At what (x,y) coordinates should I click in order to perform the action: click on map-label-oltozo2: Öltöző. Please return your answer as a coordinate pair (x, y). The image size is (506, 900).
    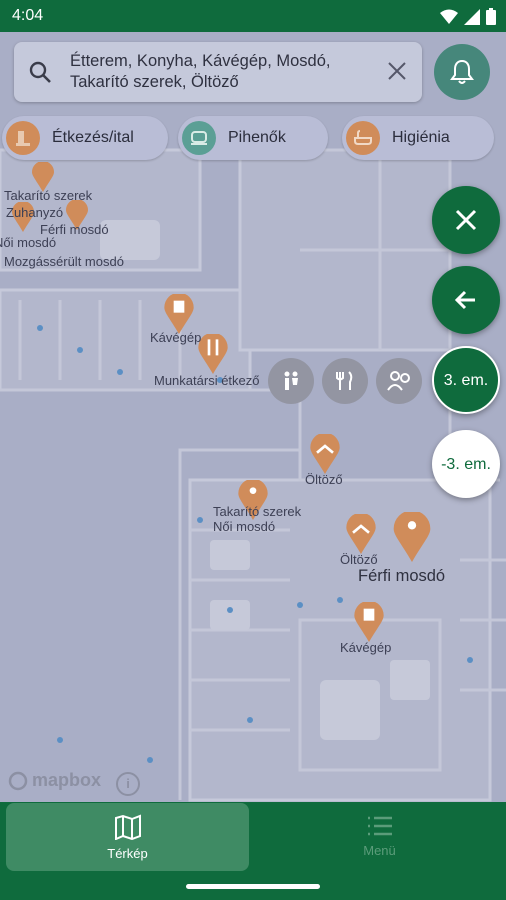
    Looking at the image, I should click on (359, 559).